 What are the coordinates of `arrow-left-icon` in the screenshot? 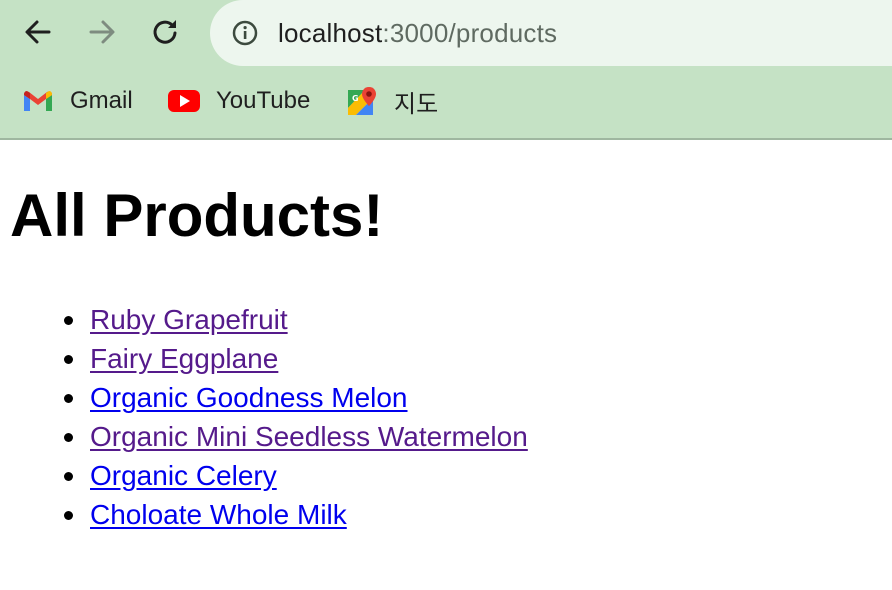 It's located at (38, 32).